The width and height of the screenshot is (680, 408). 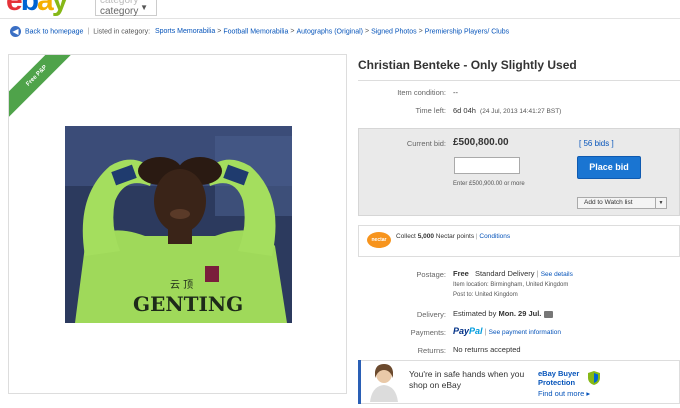 I want to click on banner-accent-bar, so click(x=359, y=382).